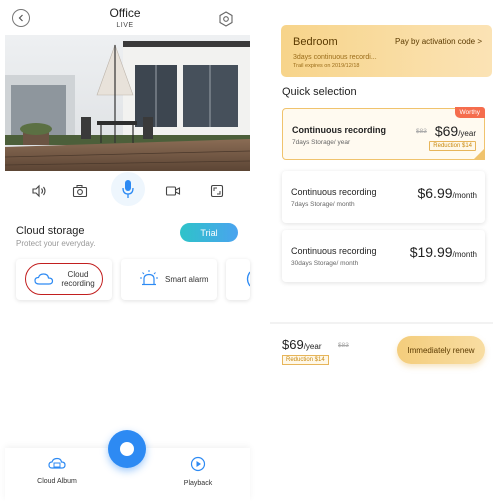 The width and height of the screenshot is (493, 501). I want to click on footer-reduction: Reduction $14, so click(305, 360).